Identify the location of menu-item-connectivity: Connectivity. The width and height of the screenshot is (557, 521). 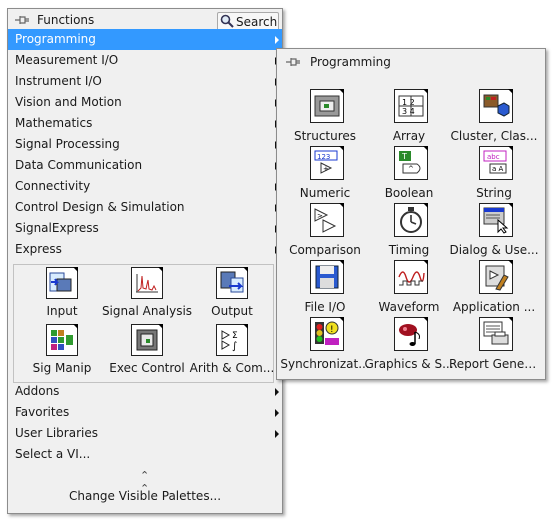
(145, 186).